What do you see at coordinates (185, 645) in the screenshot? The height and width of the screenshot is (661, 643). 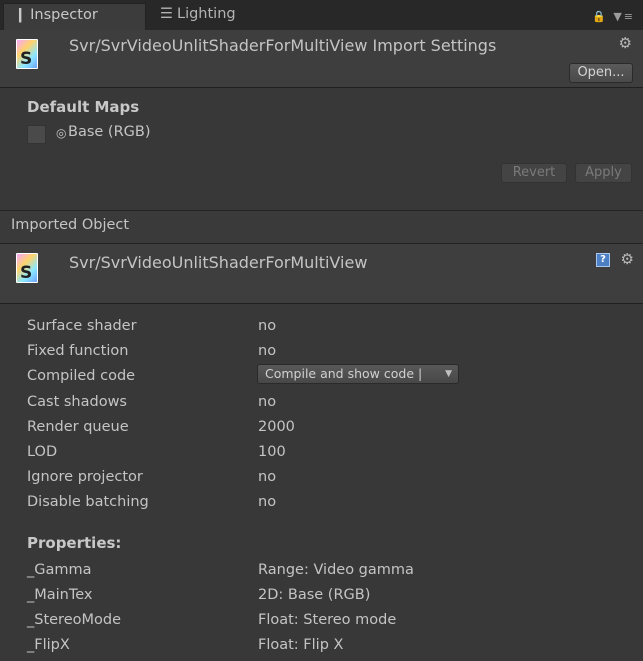 I see `property-row: _FlipX Float: Flip X` at bounding box center [185, 645].